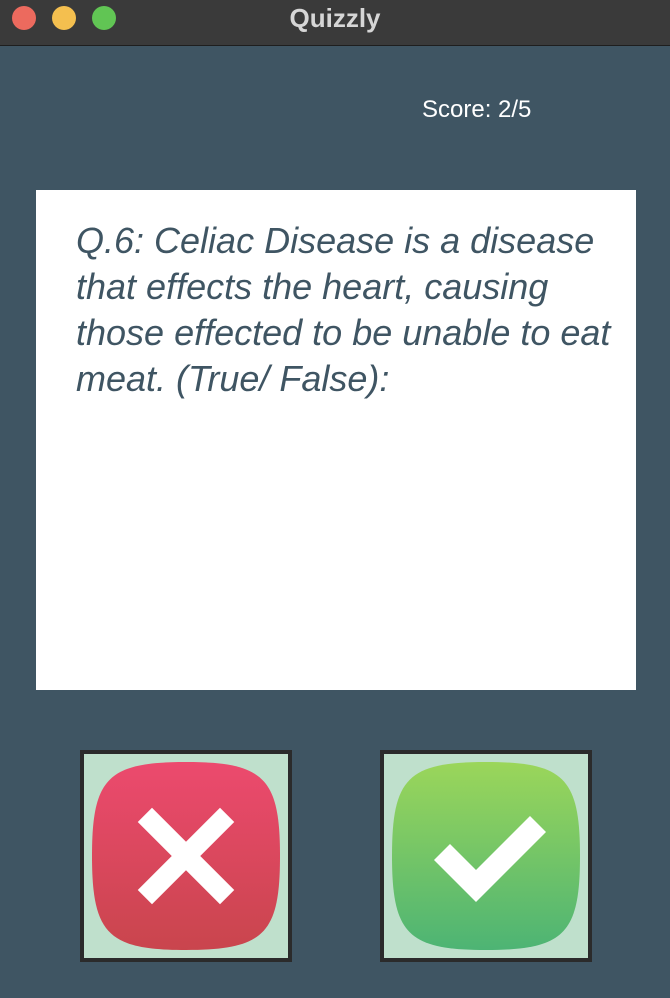  I want to click on true-button, so click(486, 856).